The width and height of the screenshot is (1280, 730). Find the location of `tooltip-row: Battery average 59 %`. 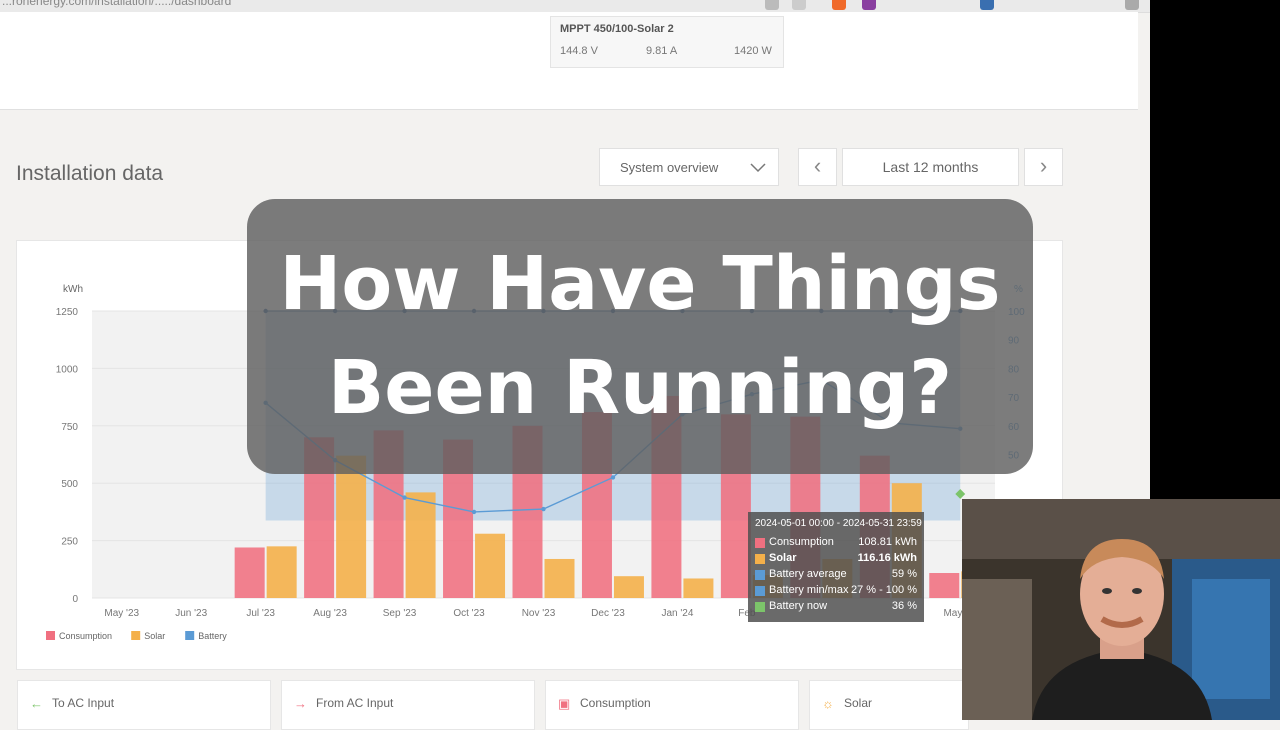

tooltip-row: Battery average 59 % is located at coordinates (836, 576).